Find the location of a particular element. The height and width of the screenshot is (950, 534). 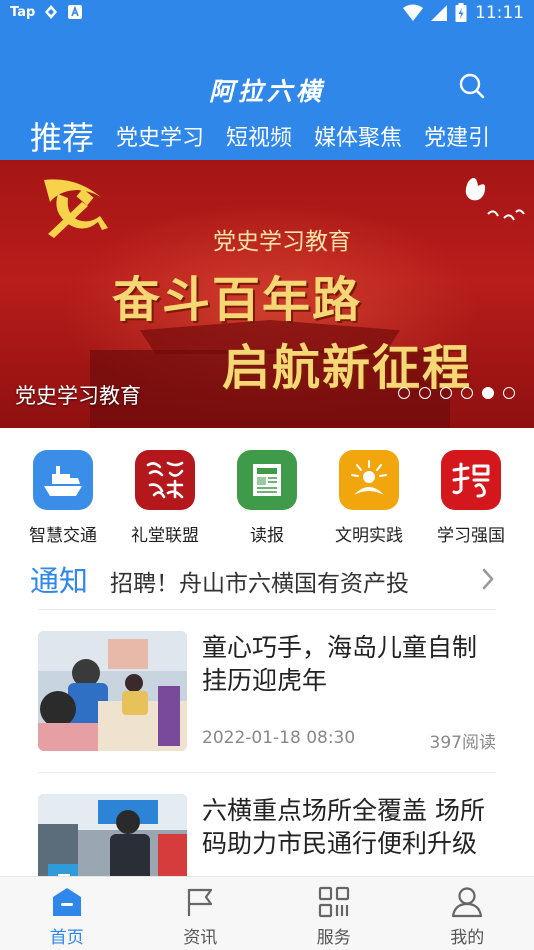

status-bar: Tap 11:11 is located at coordinates (267, 14).